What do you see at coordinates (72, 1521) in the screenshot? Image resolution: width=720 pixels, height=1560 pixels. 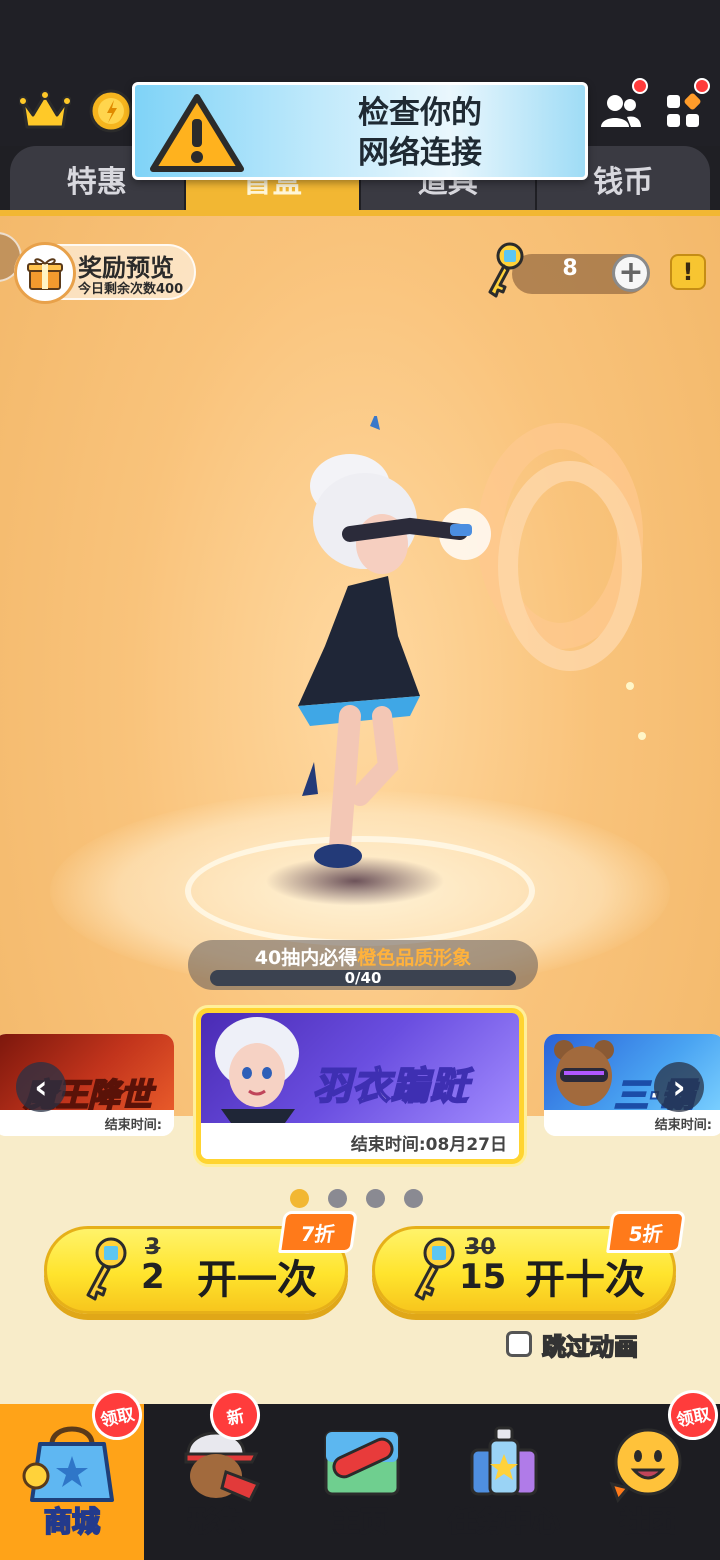 I see `nav-shop-label: 商城` at bounding box center [72, 1521].